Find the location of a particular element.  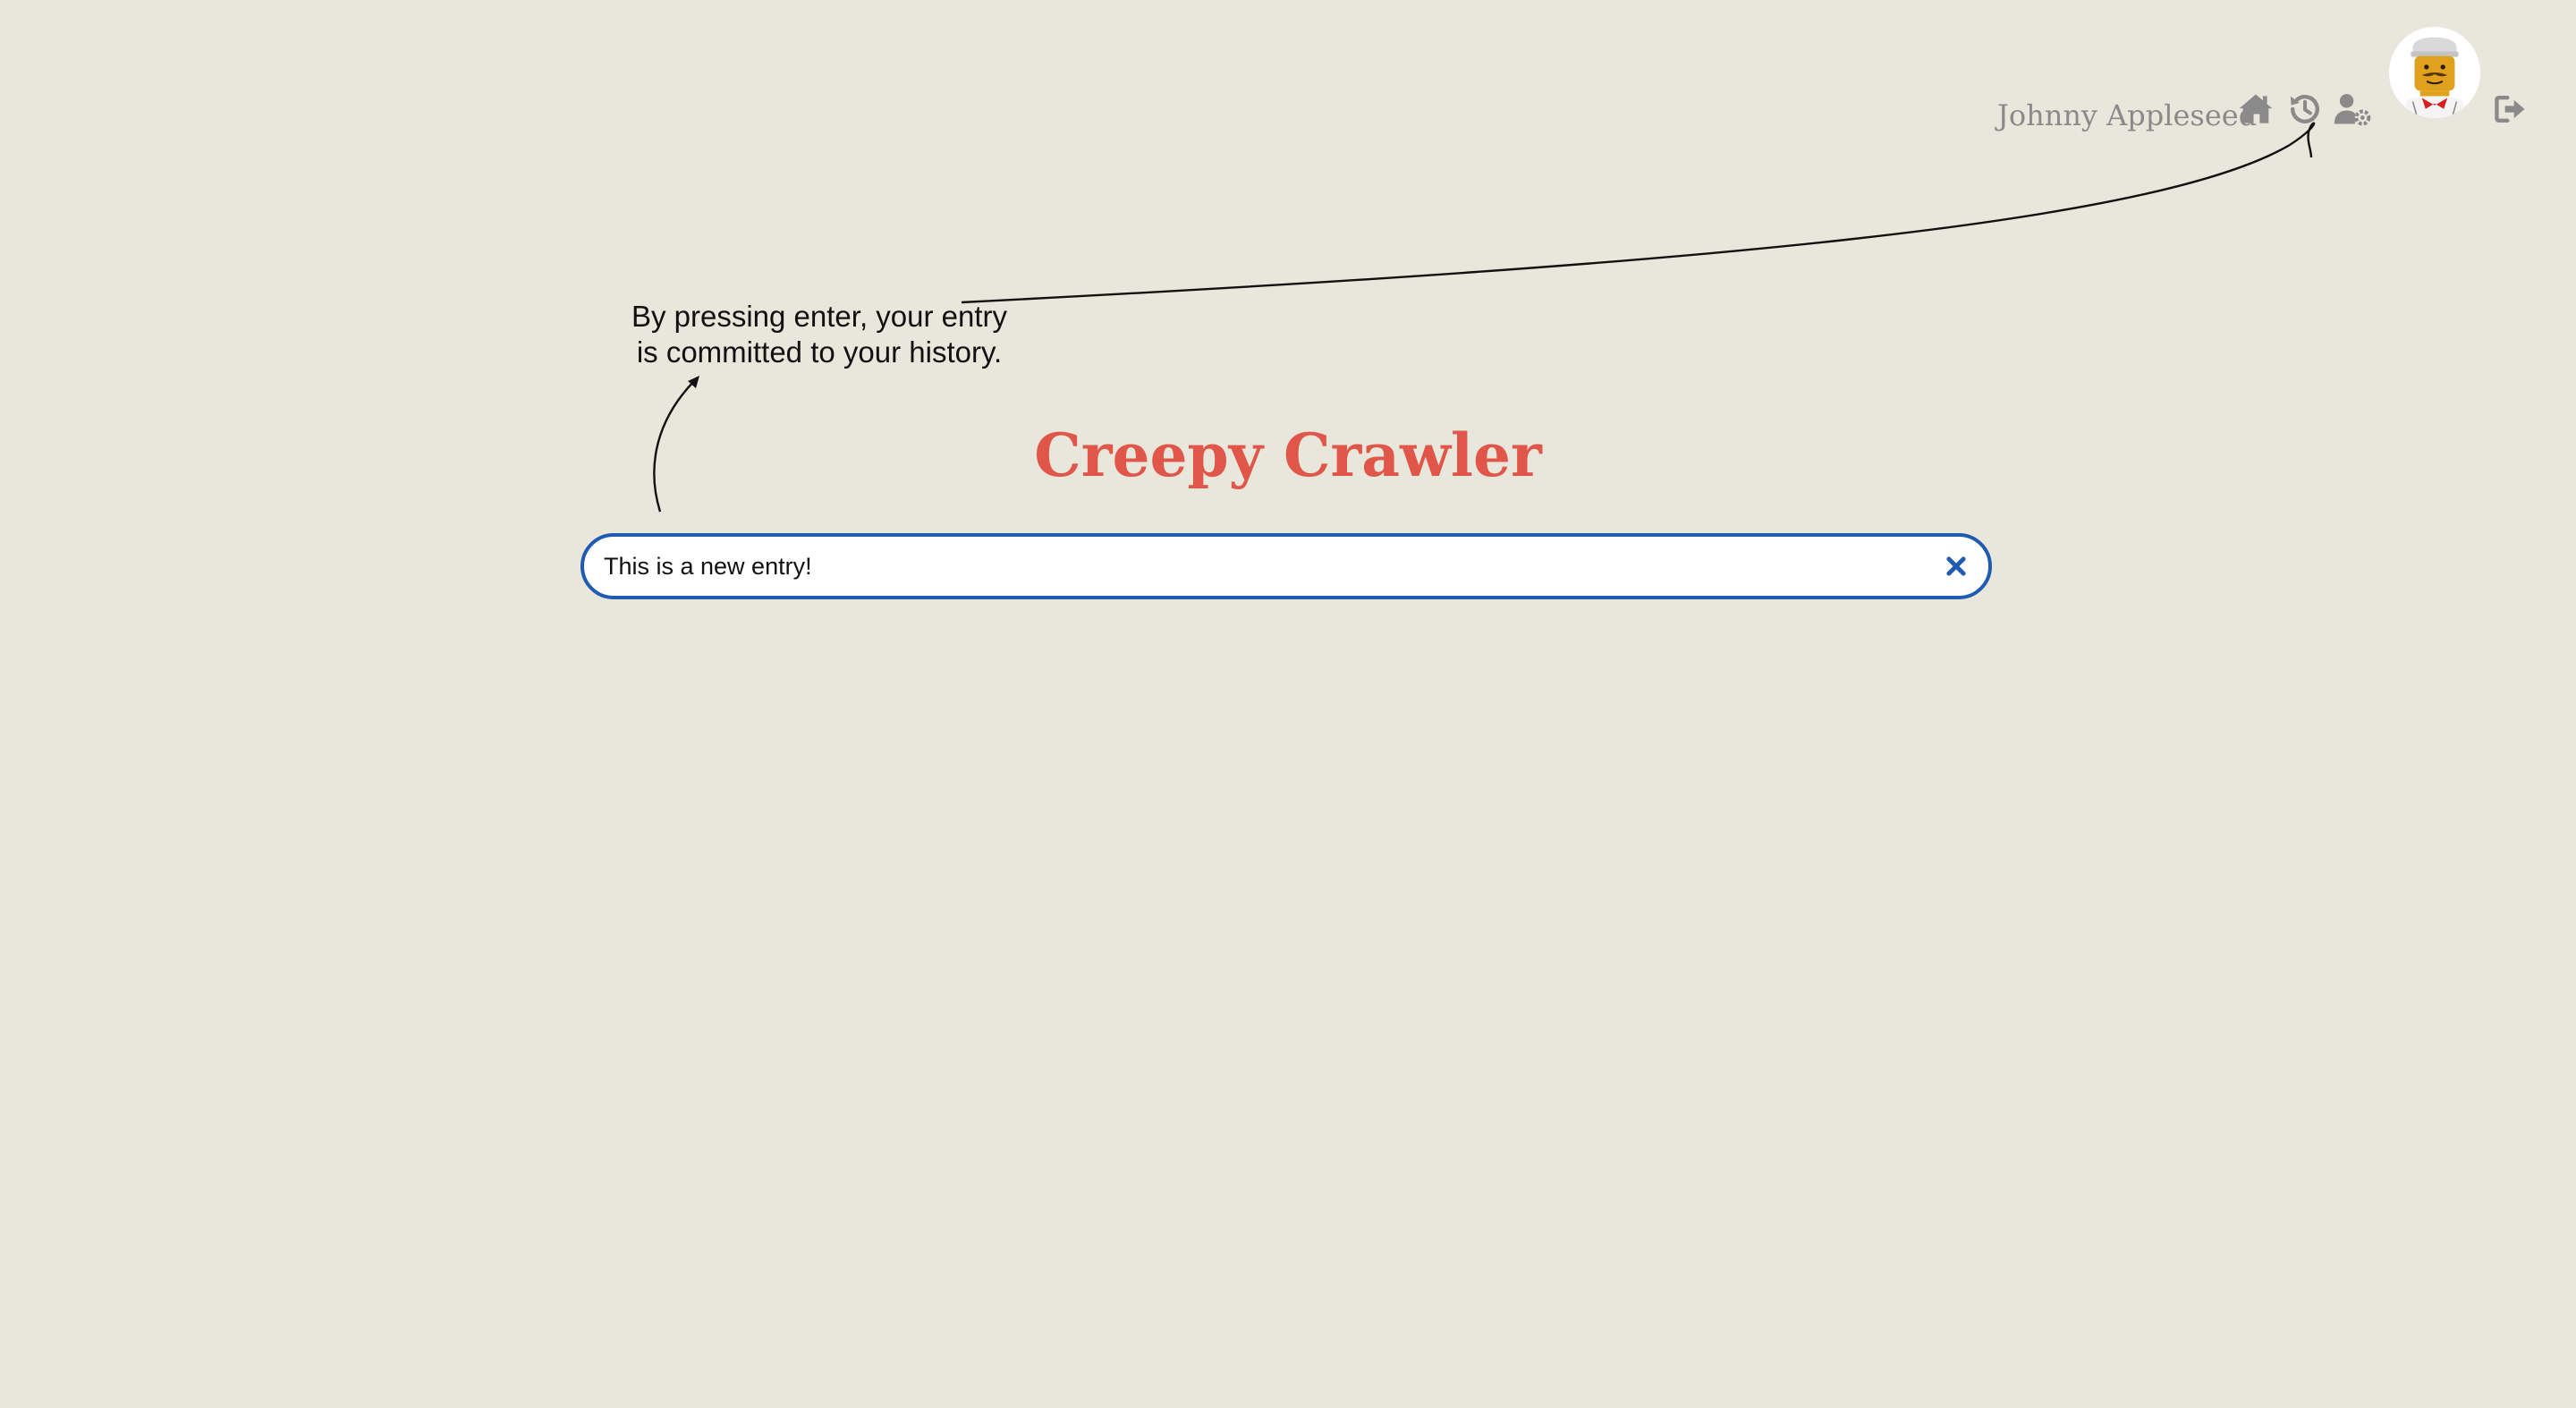

history-icon is located at coordinates (2305, 109).